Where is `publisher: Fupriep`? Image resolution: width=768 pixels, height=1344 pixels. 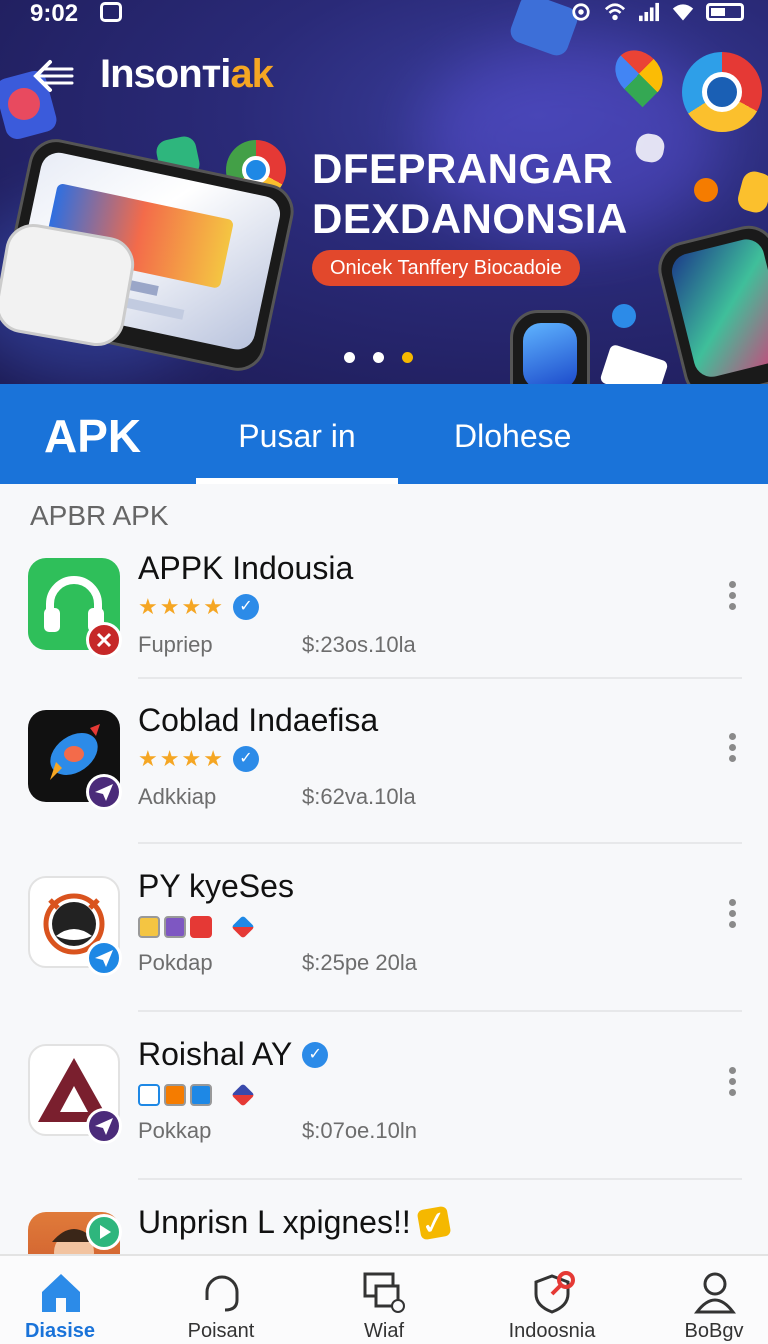 publisher: Fupriep is located at coordinates (175, 644).